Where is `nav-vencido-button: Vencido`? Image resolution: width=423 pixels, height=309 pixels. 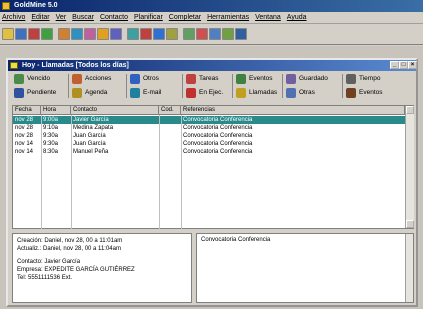
nav-vencido-button: Vencido is located at coordinates (32, 79).